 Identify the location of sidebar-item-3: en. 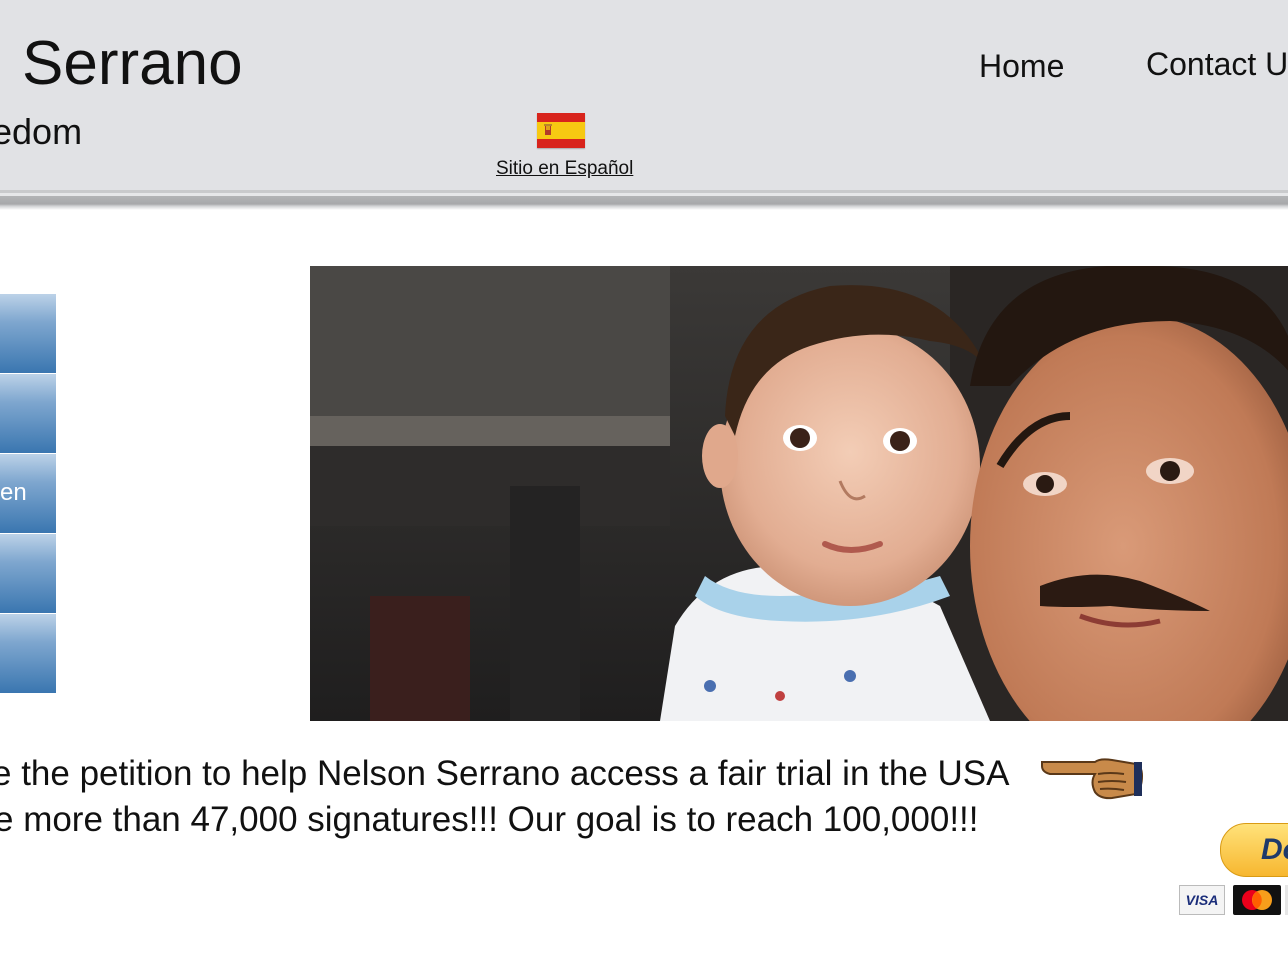
(28, 493).